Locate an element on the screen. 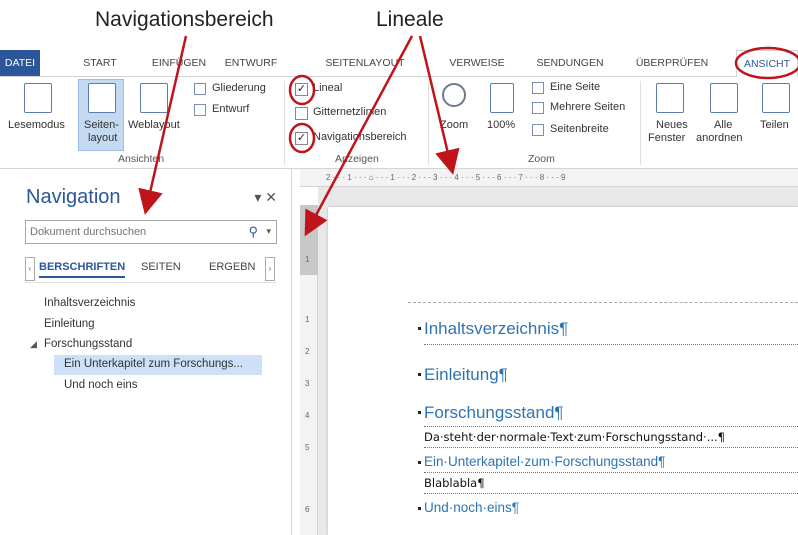 The image size is (798, 535). doc-subheading: Ein·Unterkapitel·zum·Forschungsstand¶ is located at coordinates (544, 461).